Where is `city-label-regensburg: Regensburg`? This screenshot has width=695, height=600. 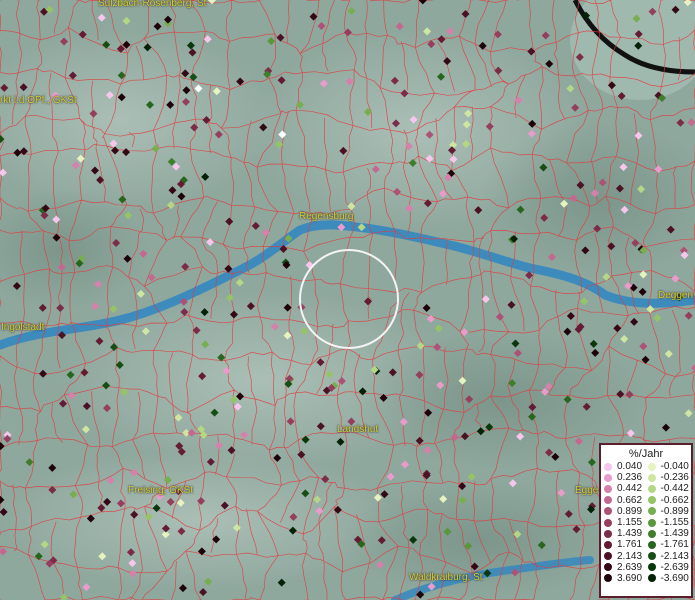
city-label-regensburg: Regensburg is located at coordinates (326, 216).